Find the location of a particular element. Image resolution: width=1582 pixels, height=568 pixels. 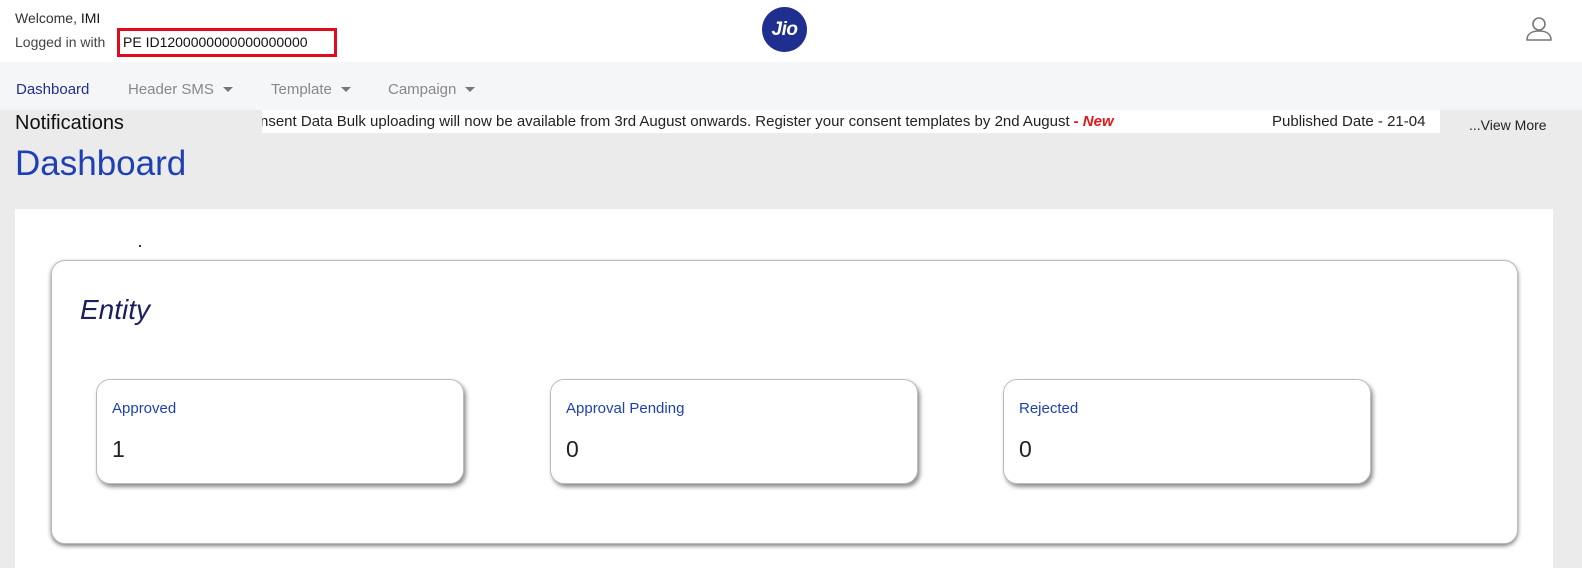

nav-item-campaign: Campaign is located at coordinates (432, 89).